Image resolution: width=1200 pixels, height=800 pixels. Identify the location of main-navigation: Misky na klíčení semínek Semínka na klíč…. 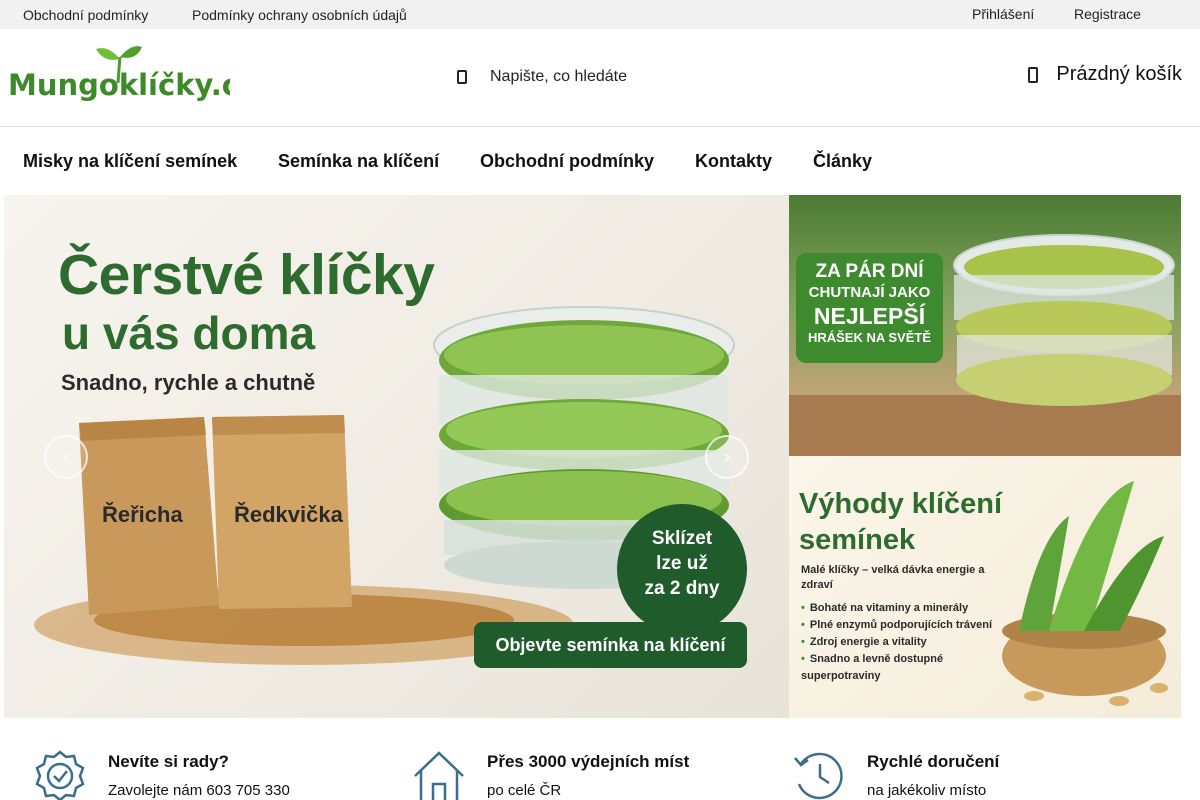
(600, 161).